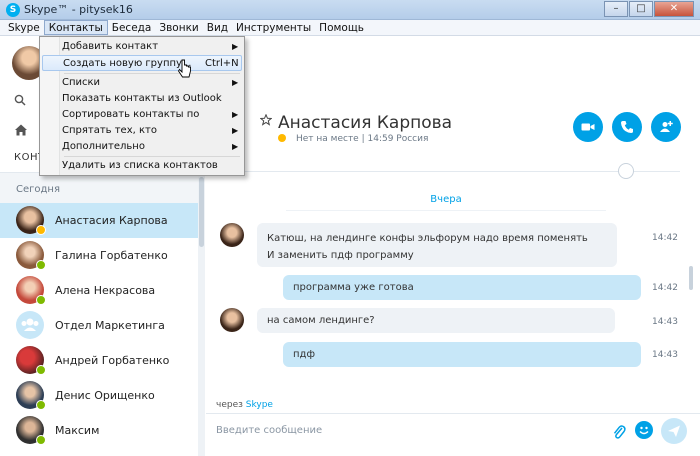 This screenshot has width=700, height=456. What do you see at coordinates (105, 290) in the screenshot?
I see `contact-name: Алена Некрасова` at bounding box center [105, 290].